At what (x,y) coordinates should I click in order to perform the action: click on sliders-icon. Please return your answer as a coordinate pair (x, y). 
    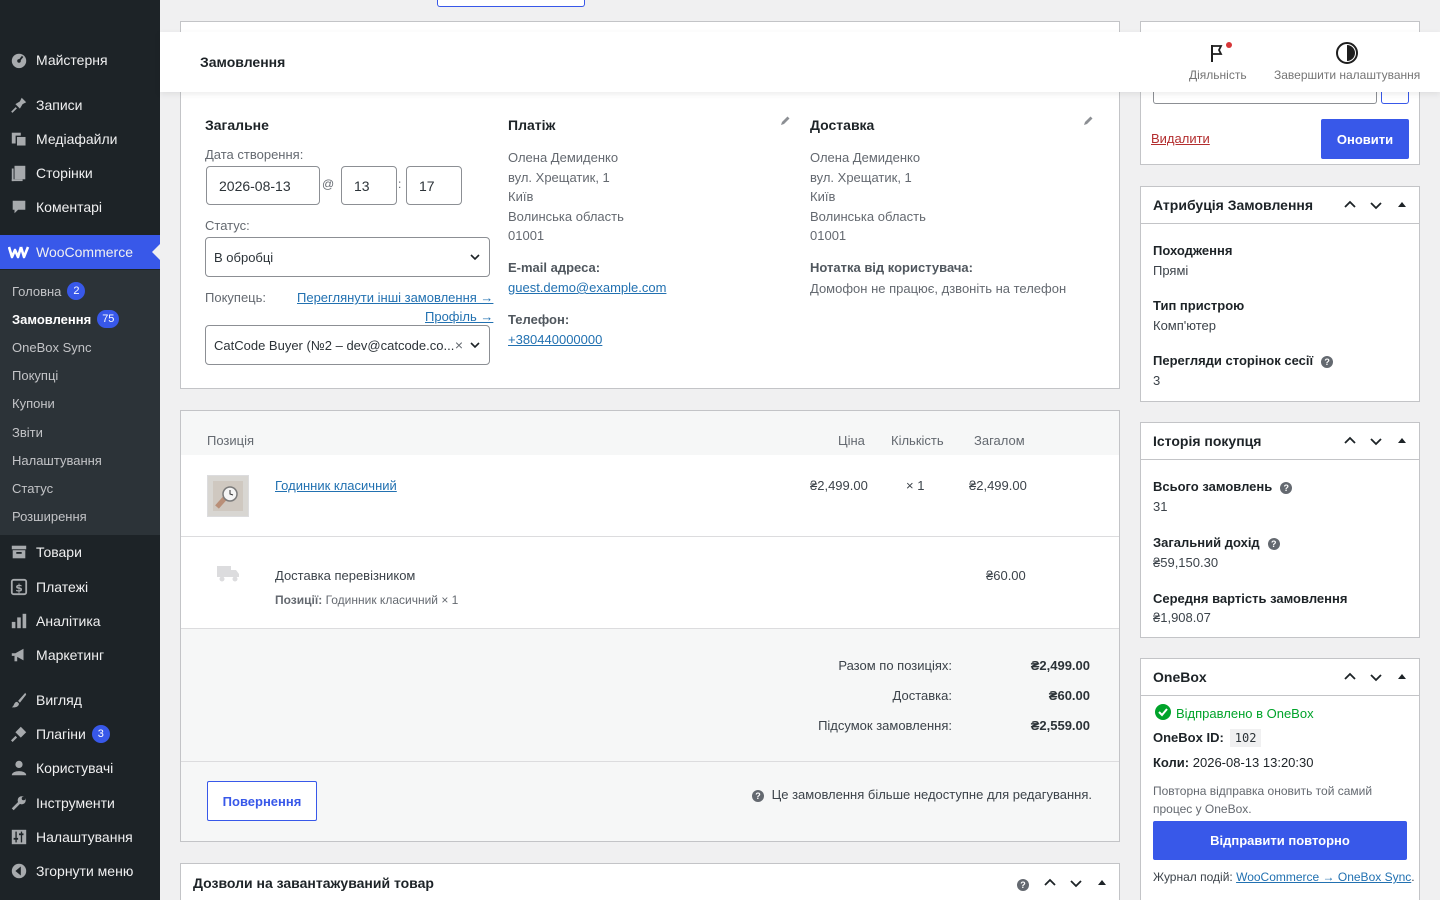
    Looking at the image, I should click on (18, 837).